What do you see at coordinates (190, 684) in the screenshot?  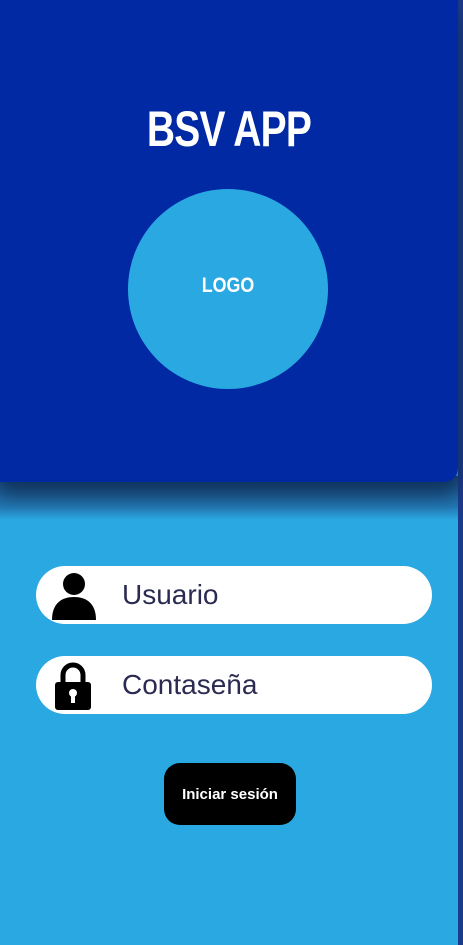 I see `password-label: Contaseña` at bounding box center [190, 684].